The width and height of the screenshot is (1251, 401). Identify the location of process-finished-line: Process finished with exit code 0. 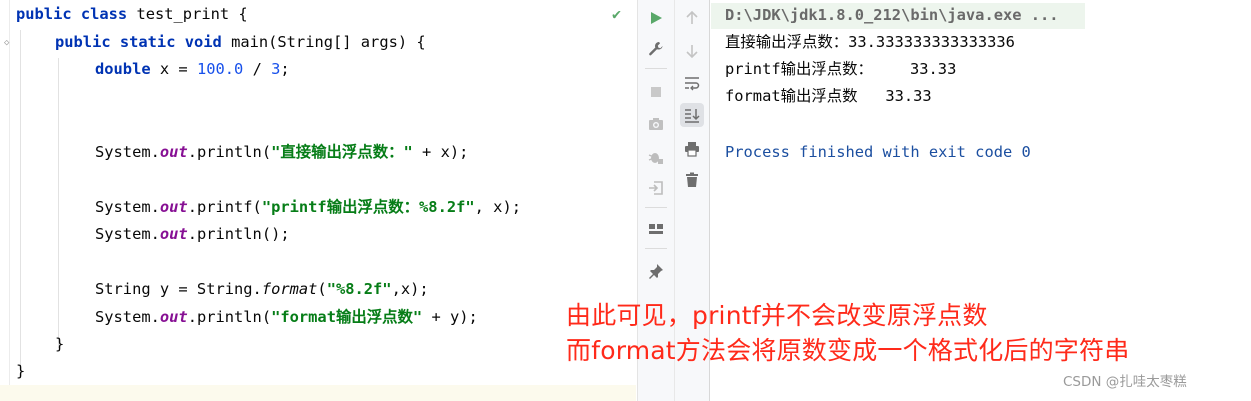
(878, 152).